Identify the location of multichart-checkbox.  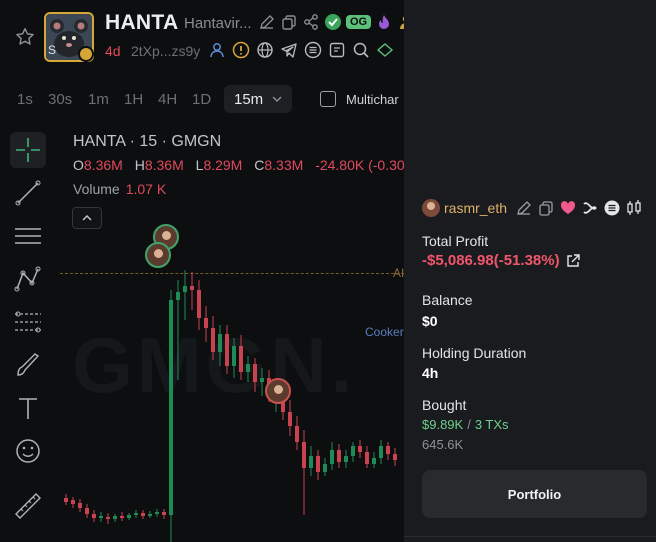
(328, 99).